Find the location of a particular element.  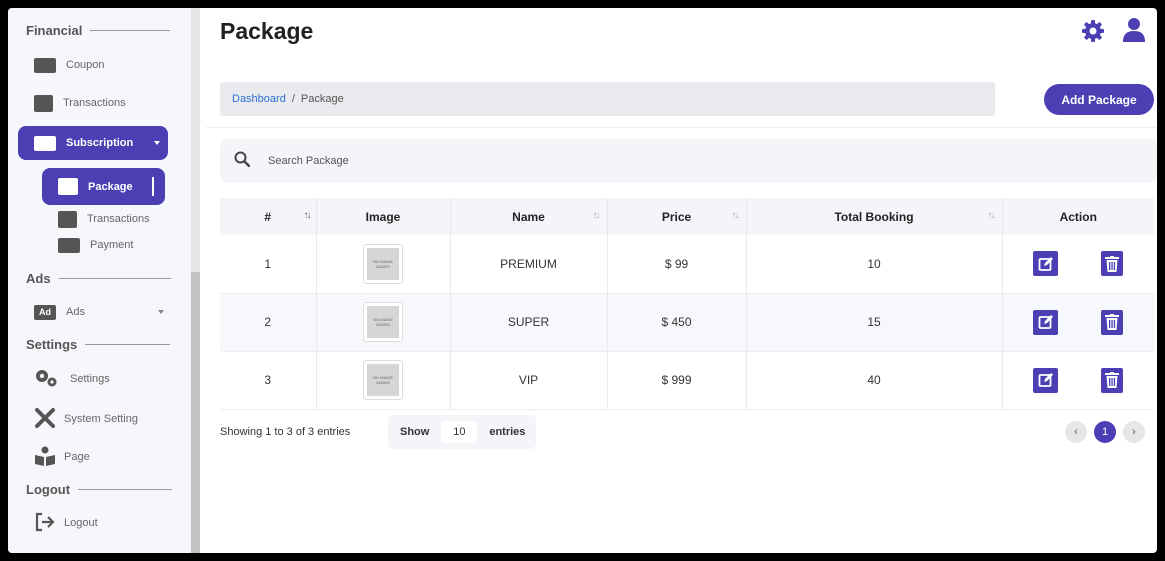

sidebar-item-transactions: Transactions is located at coordinates (80, 103).